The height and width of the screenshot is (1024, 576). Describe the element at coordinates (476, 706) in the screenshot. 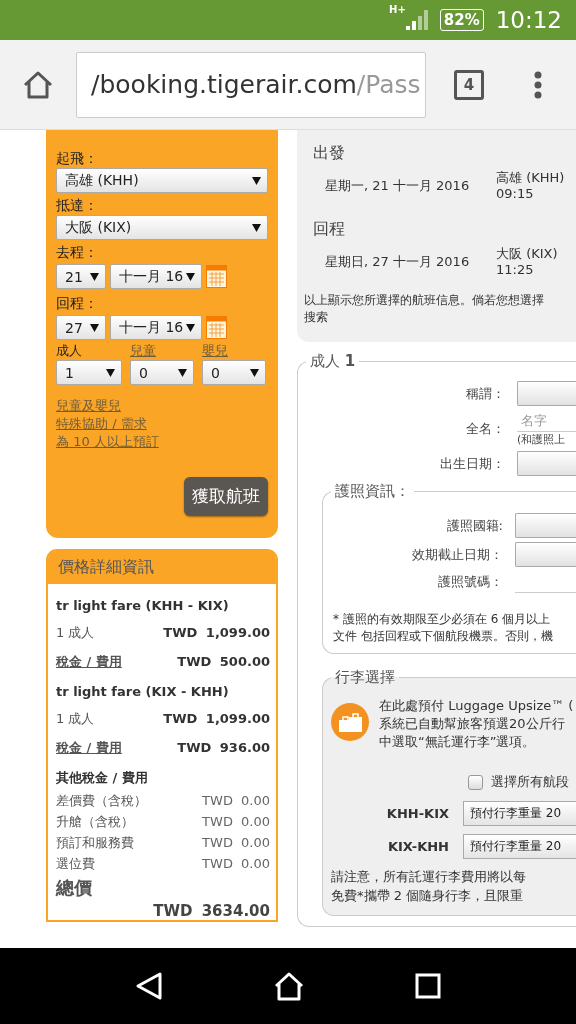

I see `info-text: 在此處預付 Luggage Upsize™ (` at that location.